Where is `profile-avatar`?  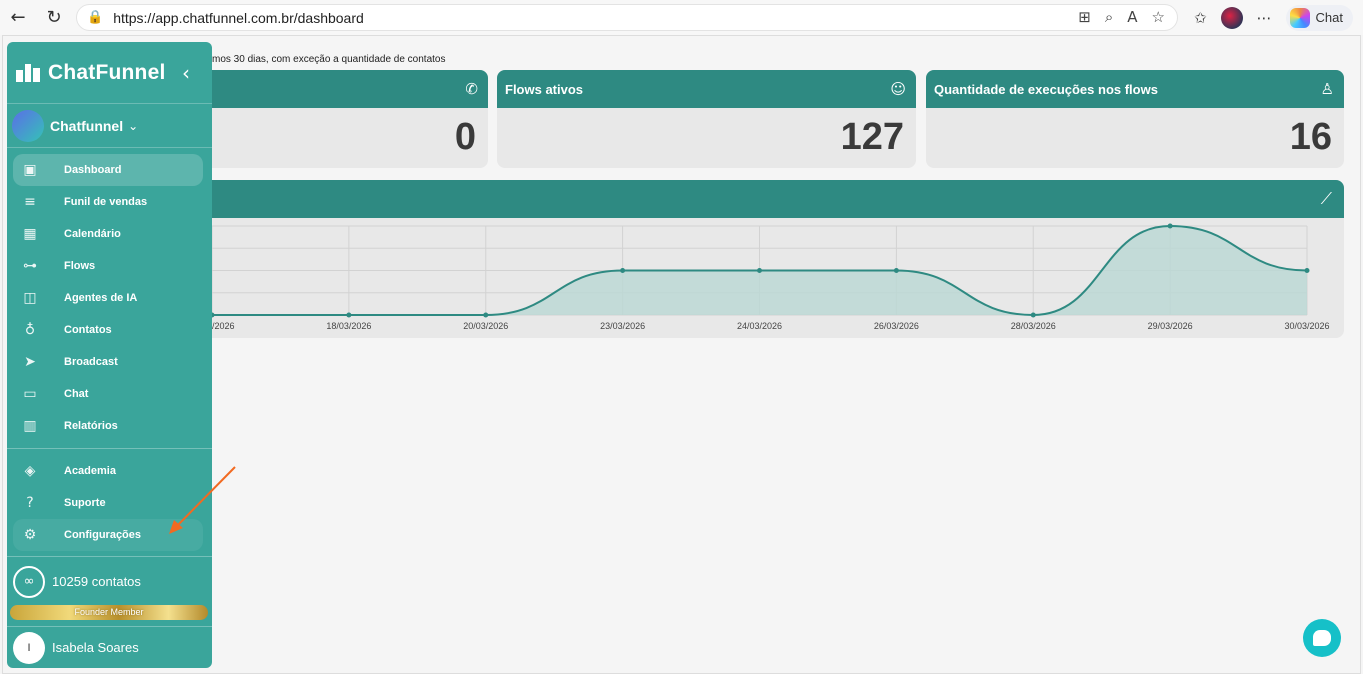 profile-avatar is located at coordinates (1231, 17).